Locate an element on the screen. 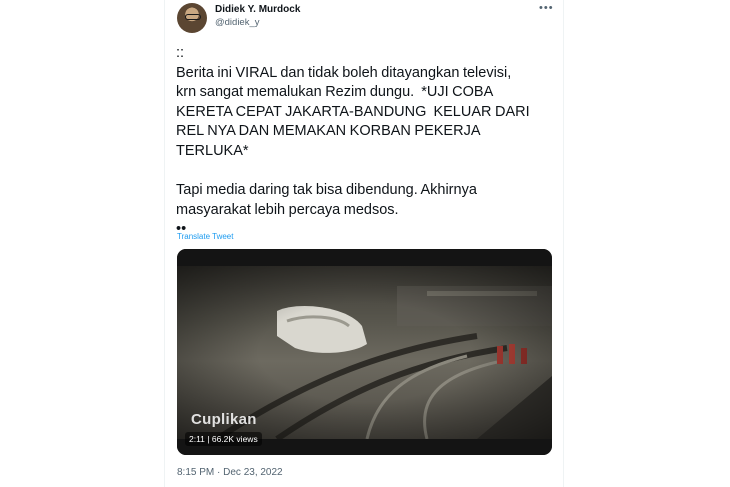 The image size is (730, 487). video-duration-views-badge: 2:11 | 66.2K views is located at coordinates (223, 439).